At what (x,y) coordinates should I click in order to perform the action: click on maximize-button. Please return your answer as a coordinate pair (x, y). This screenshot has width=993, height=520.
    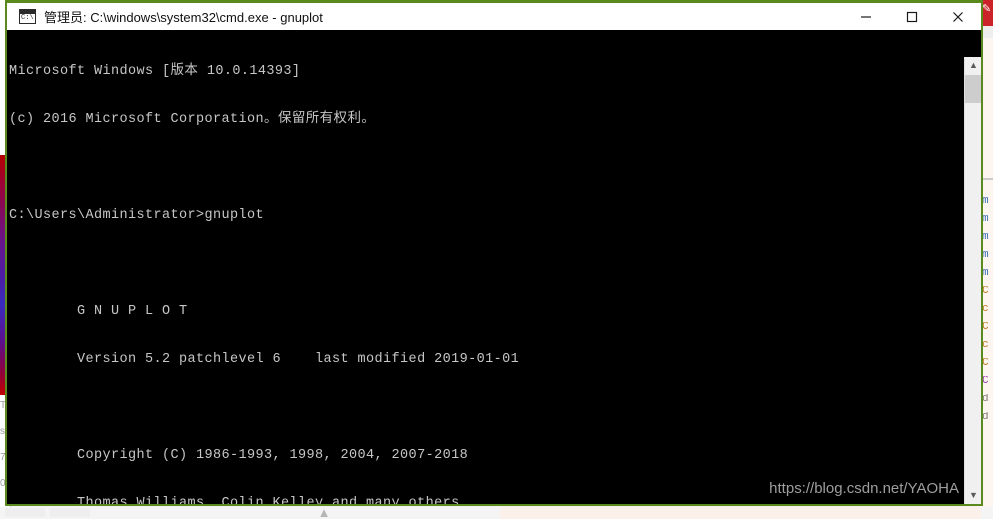
    Looking at the image, I should click on (912, 16).